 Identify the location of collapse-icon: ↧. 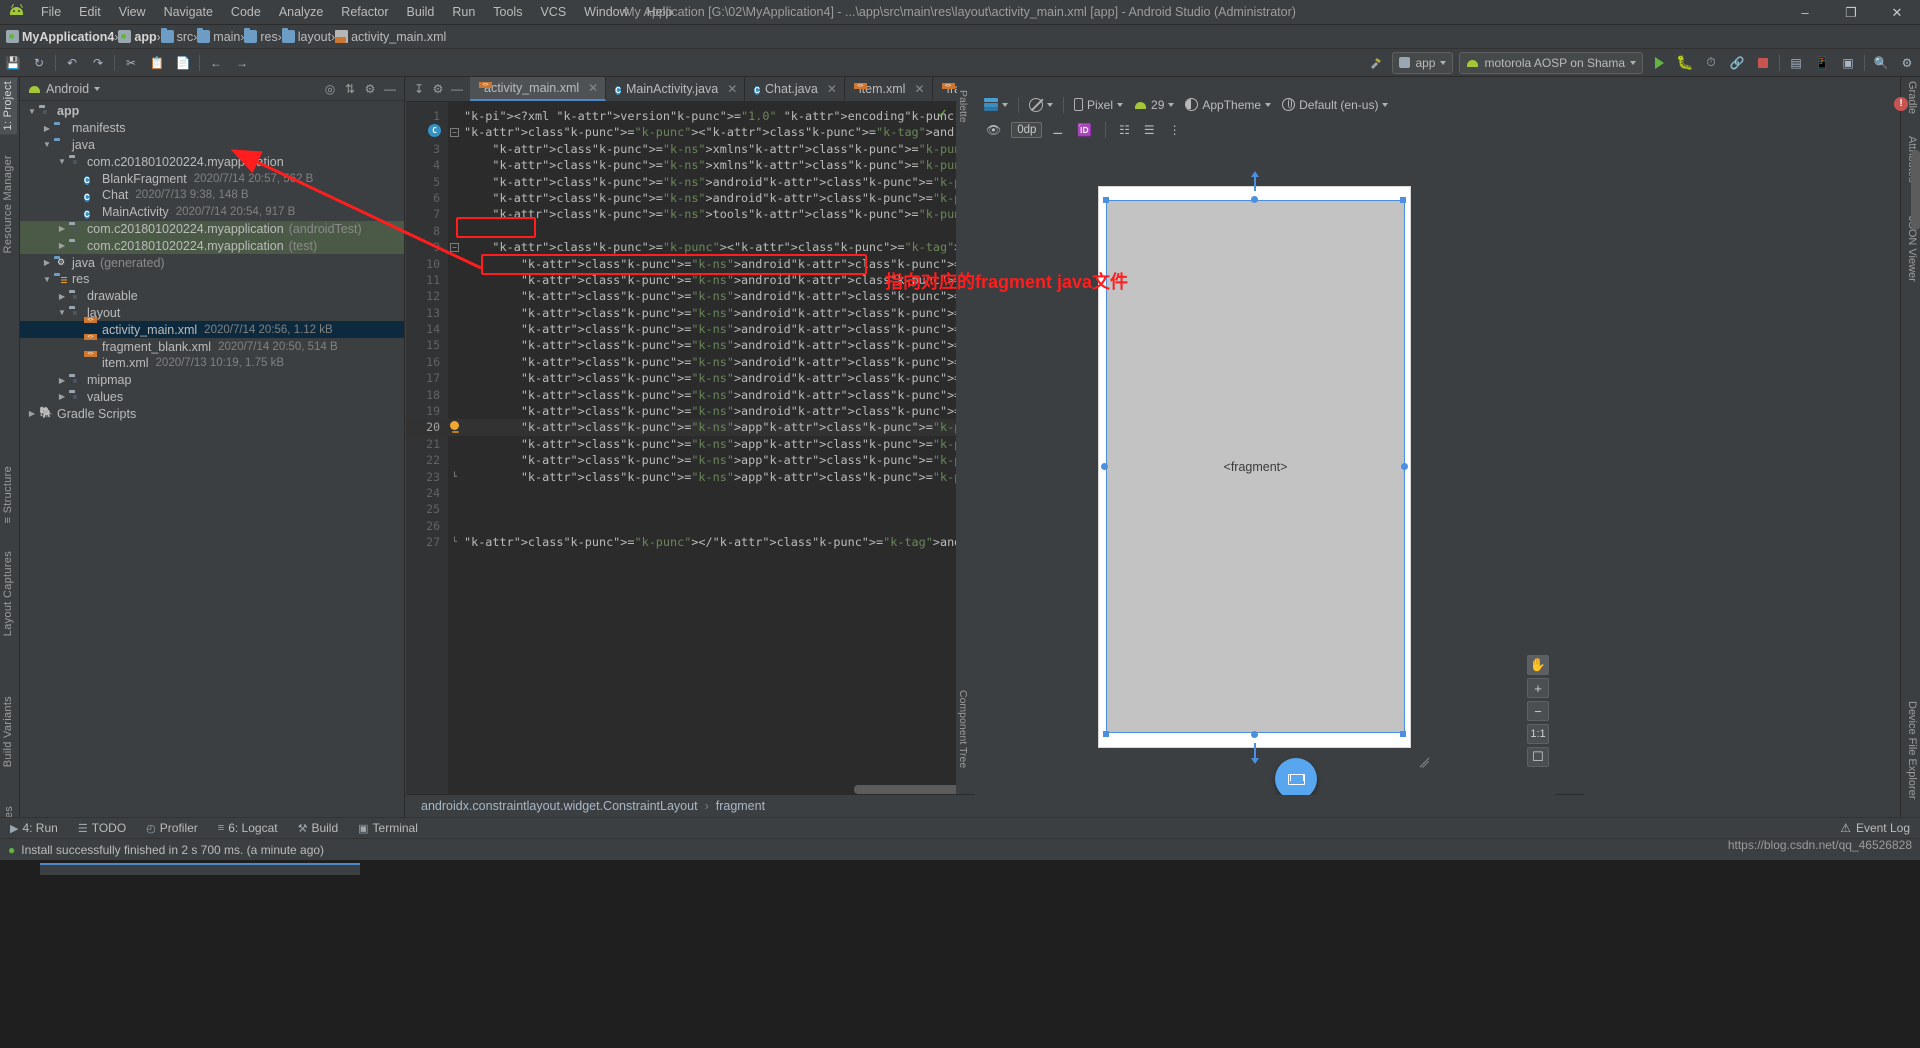
(419, 89).